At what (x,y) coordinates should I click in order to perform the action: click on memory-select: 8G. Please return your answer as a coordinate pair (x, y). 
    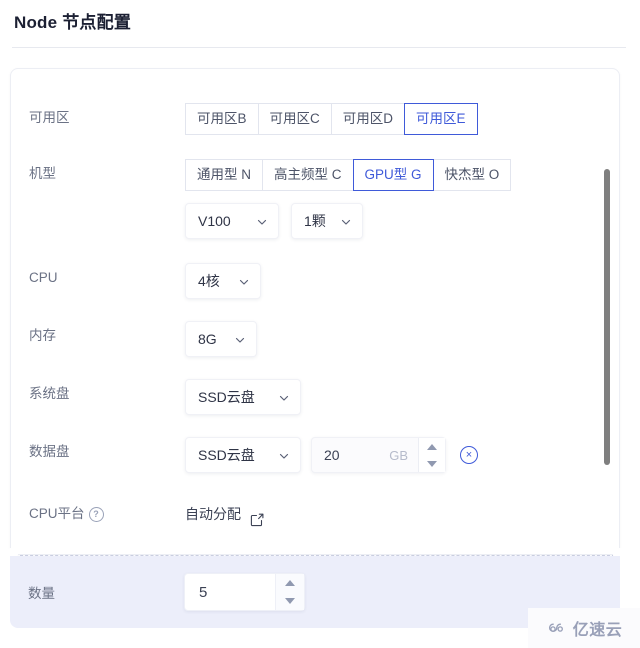
    Looking at the image, I should click on (221, 339).